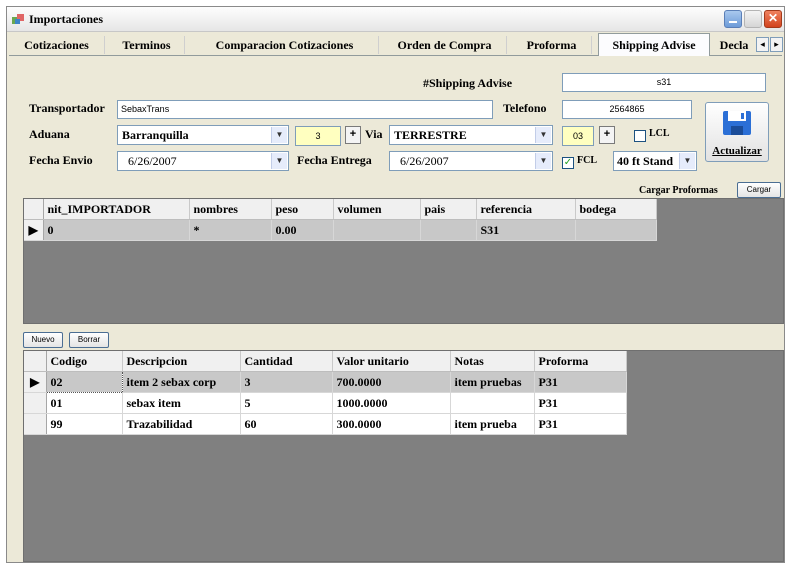 This screenshot has width=791, height=569. Describe the element at coordinates (448, 209) in the screenshot. I see `column-header: pais` at that location.